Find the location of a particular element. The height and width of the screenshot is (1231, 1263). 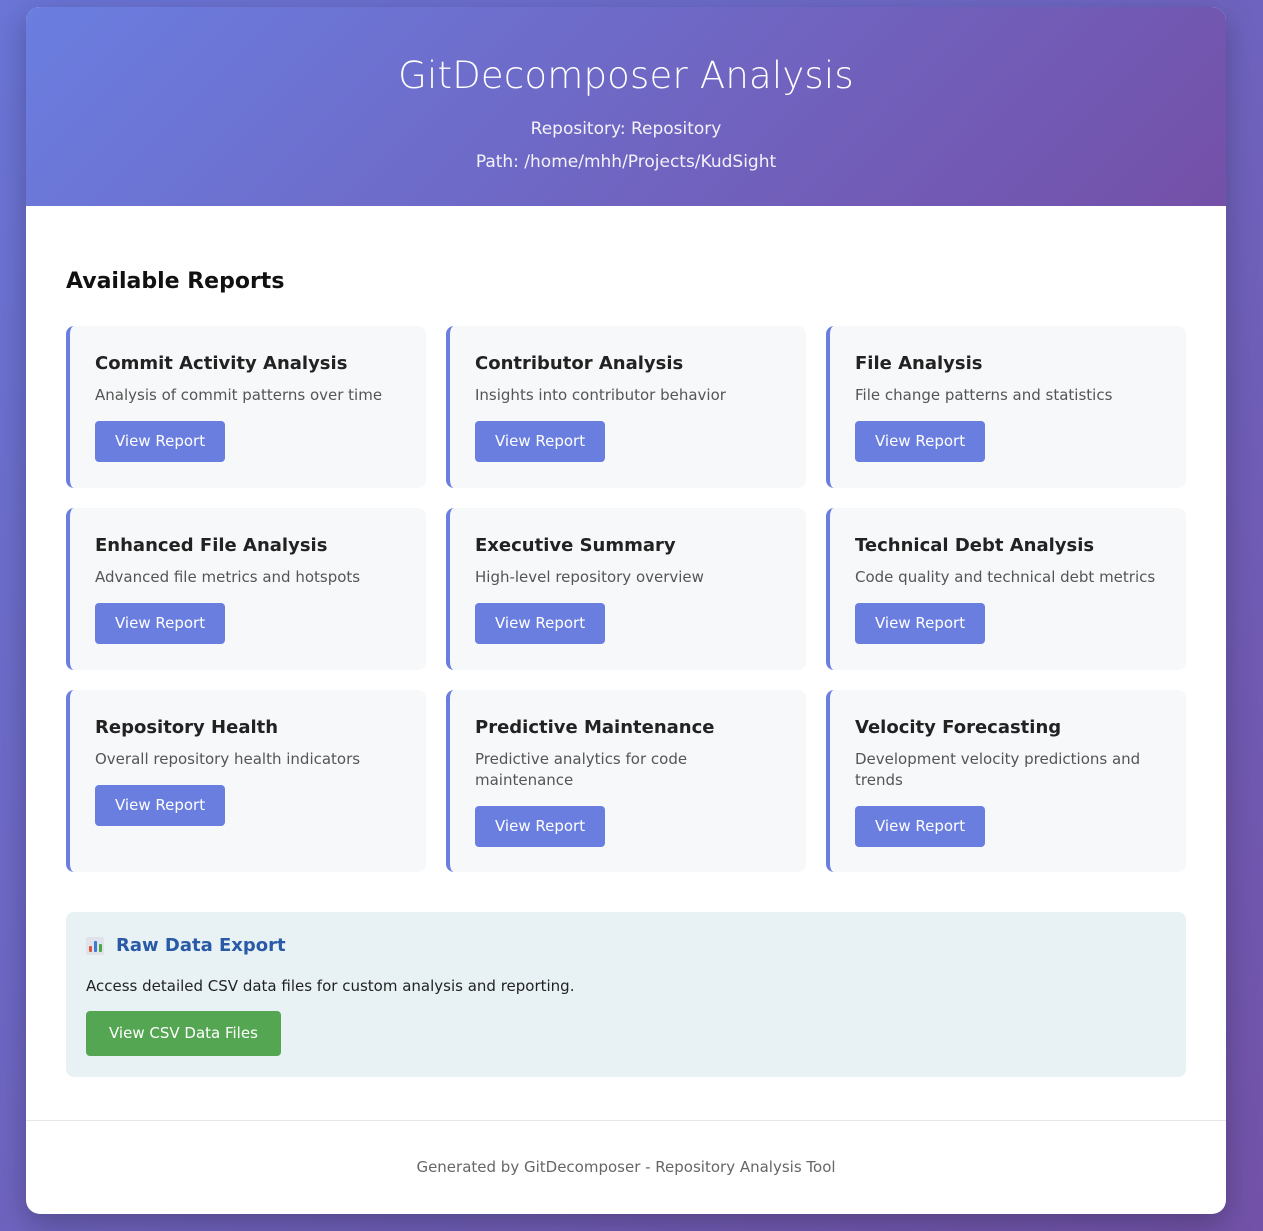

bar-chart-icon is located at coordinates (95, 946).